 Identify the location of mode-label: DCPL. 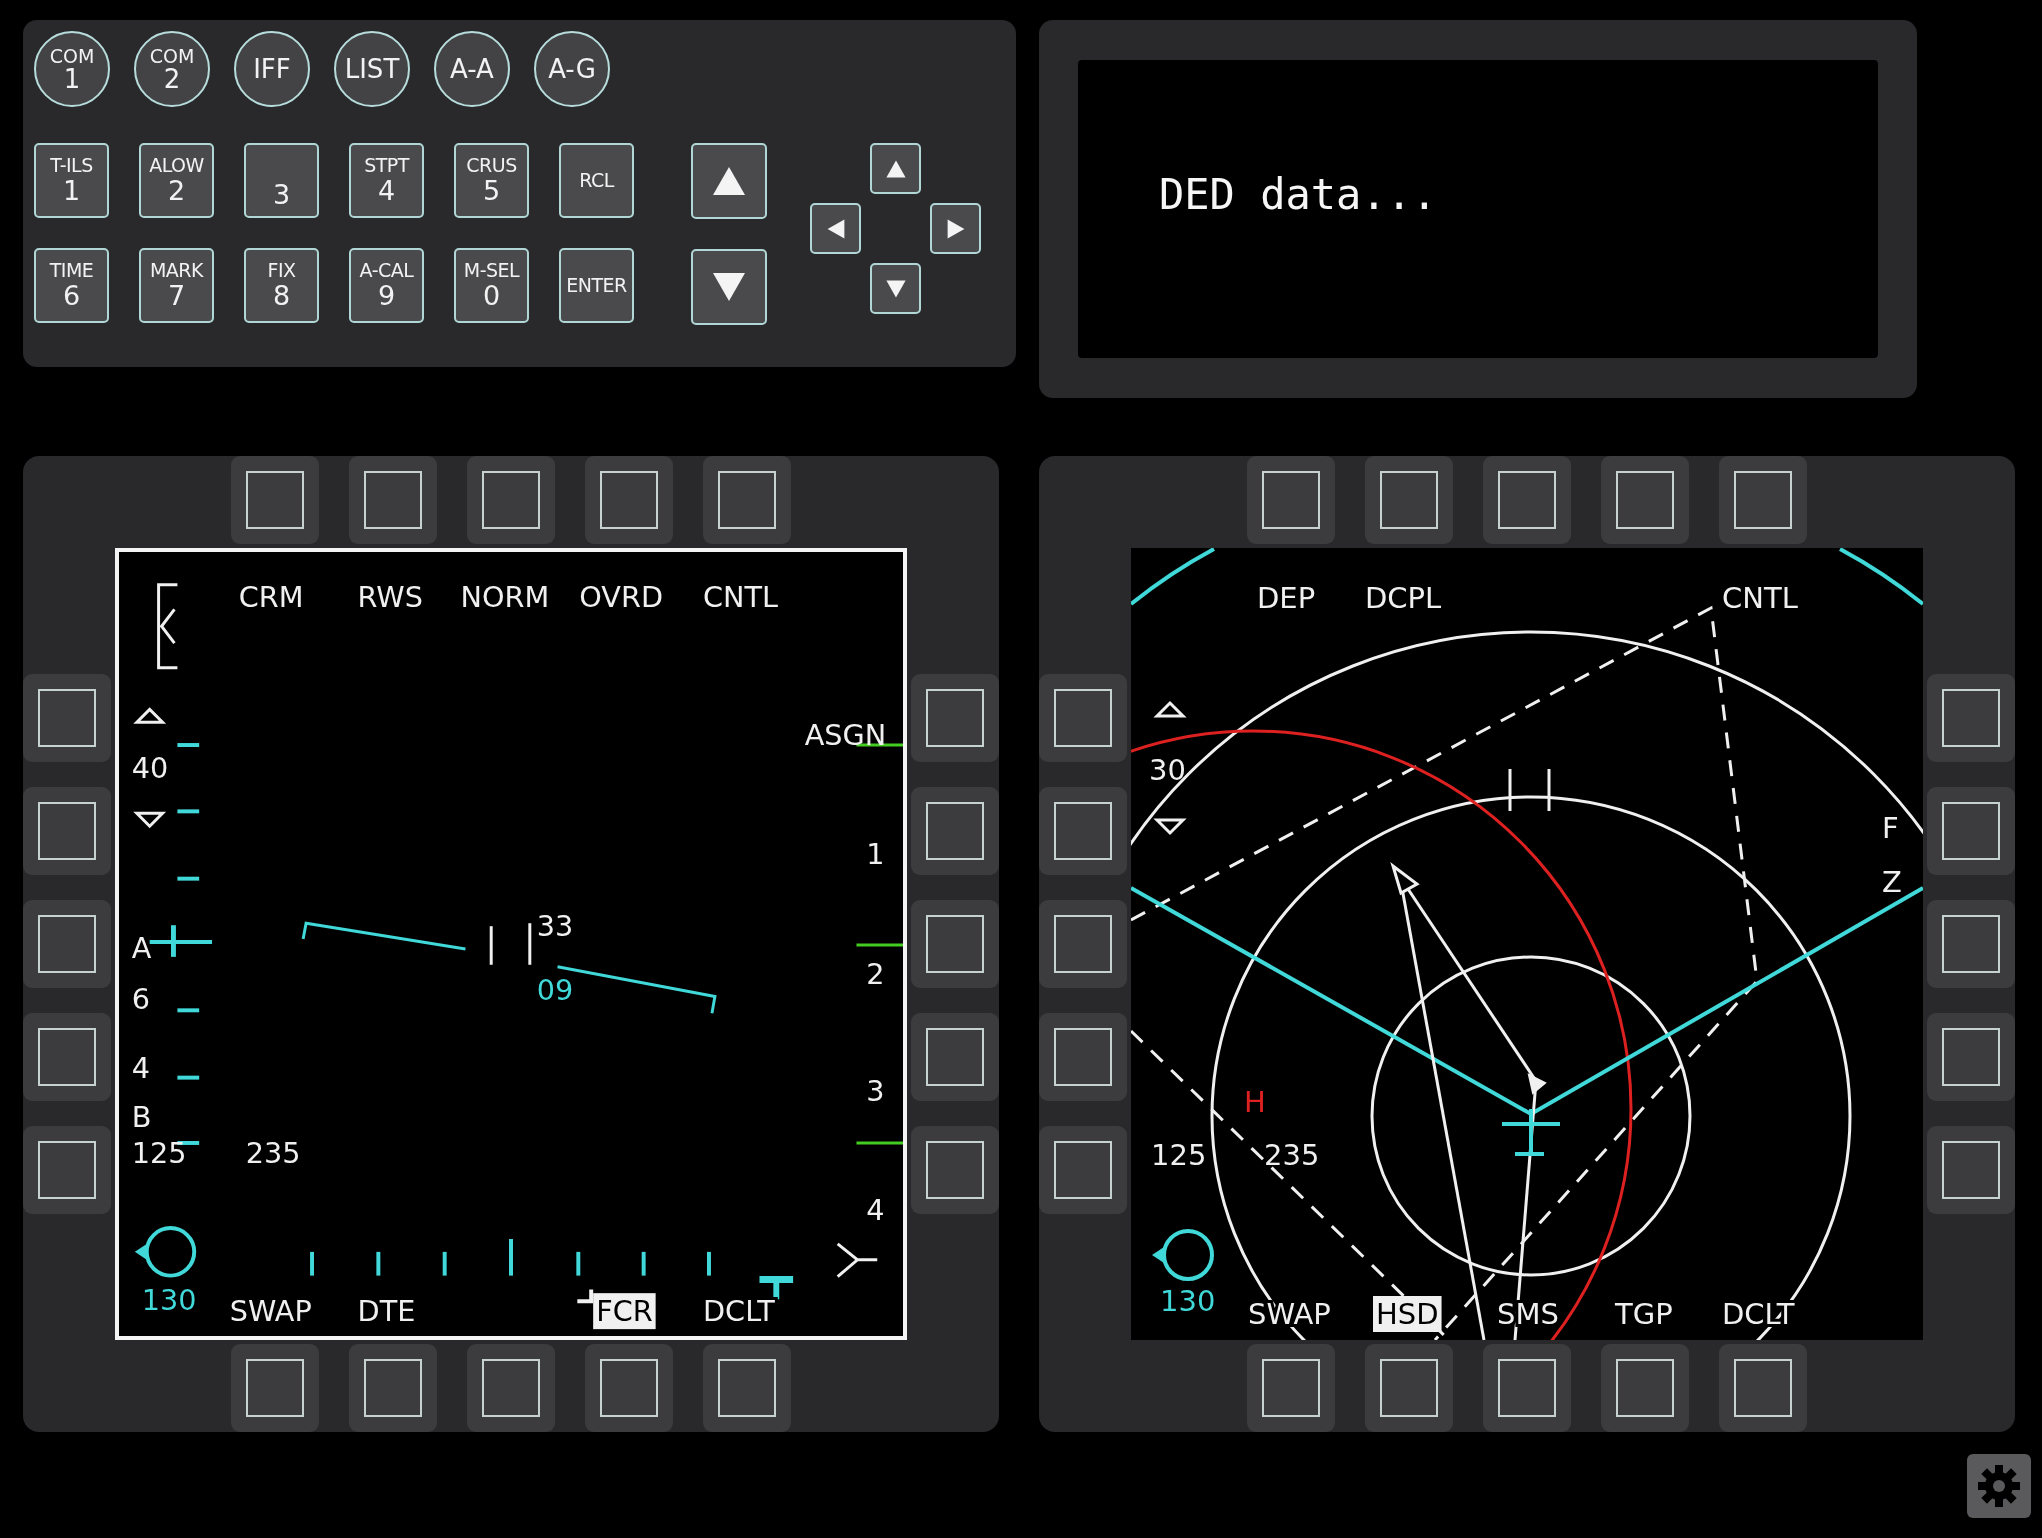
(1403, 598).